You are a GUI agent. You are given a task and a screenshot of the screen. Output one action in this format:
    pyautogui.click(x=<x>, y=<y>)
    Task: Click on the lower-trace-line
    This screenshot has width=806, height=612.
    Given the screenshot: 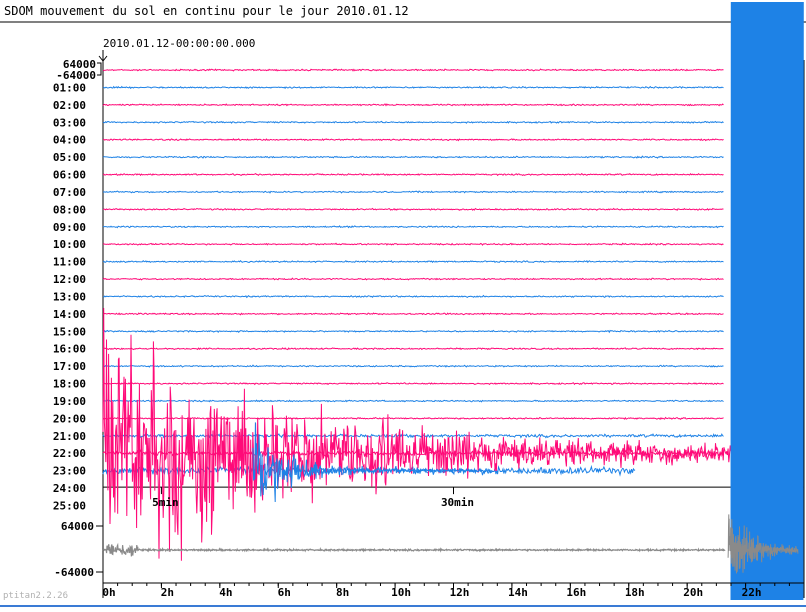 What is the action you would take?
    pyautogui.click(x=414, y=549)
    